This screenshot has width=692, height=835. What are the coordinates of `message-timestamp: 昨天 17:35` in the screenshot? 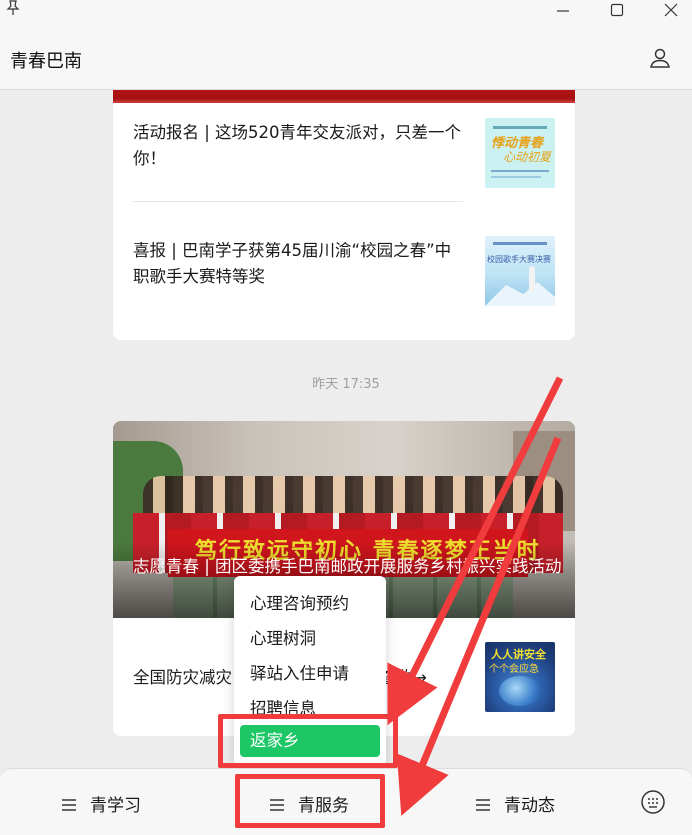 It's located at (346, 384).